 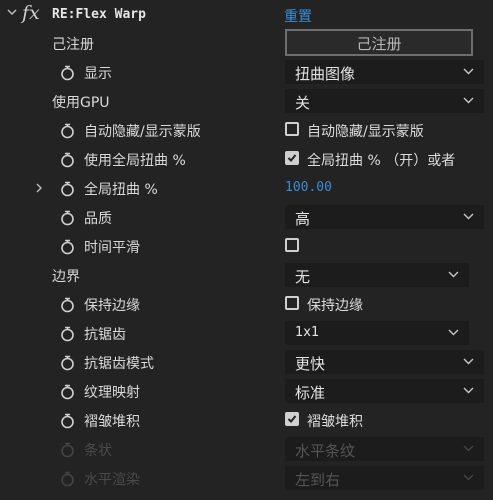 I want to click on global-warp-checkbox-label: 全局扭曲 % （开）或者, so click(x=381, y=161).